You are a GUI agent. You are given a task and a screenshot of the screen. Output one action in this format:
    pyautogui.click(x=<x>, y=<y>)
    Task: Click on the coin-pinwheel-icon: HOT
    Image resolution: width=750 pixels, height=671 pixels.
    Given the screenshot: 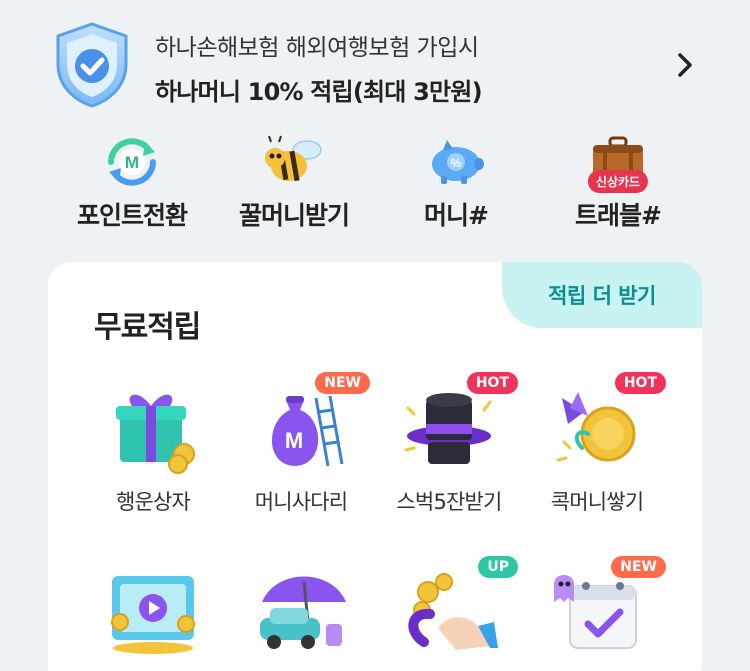 What is the action you would take?
    pyautogui.click(x=604, y=425)
    